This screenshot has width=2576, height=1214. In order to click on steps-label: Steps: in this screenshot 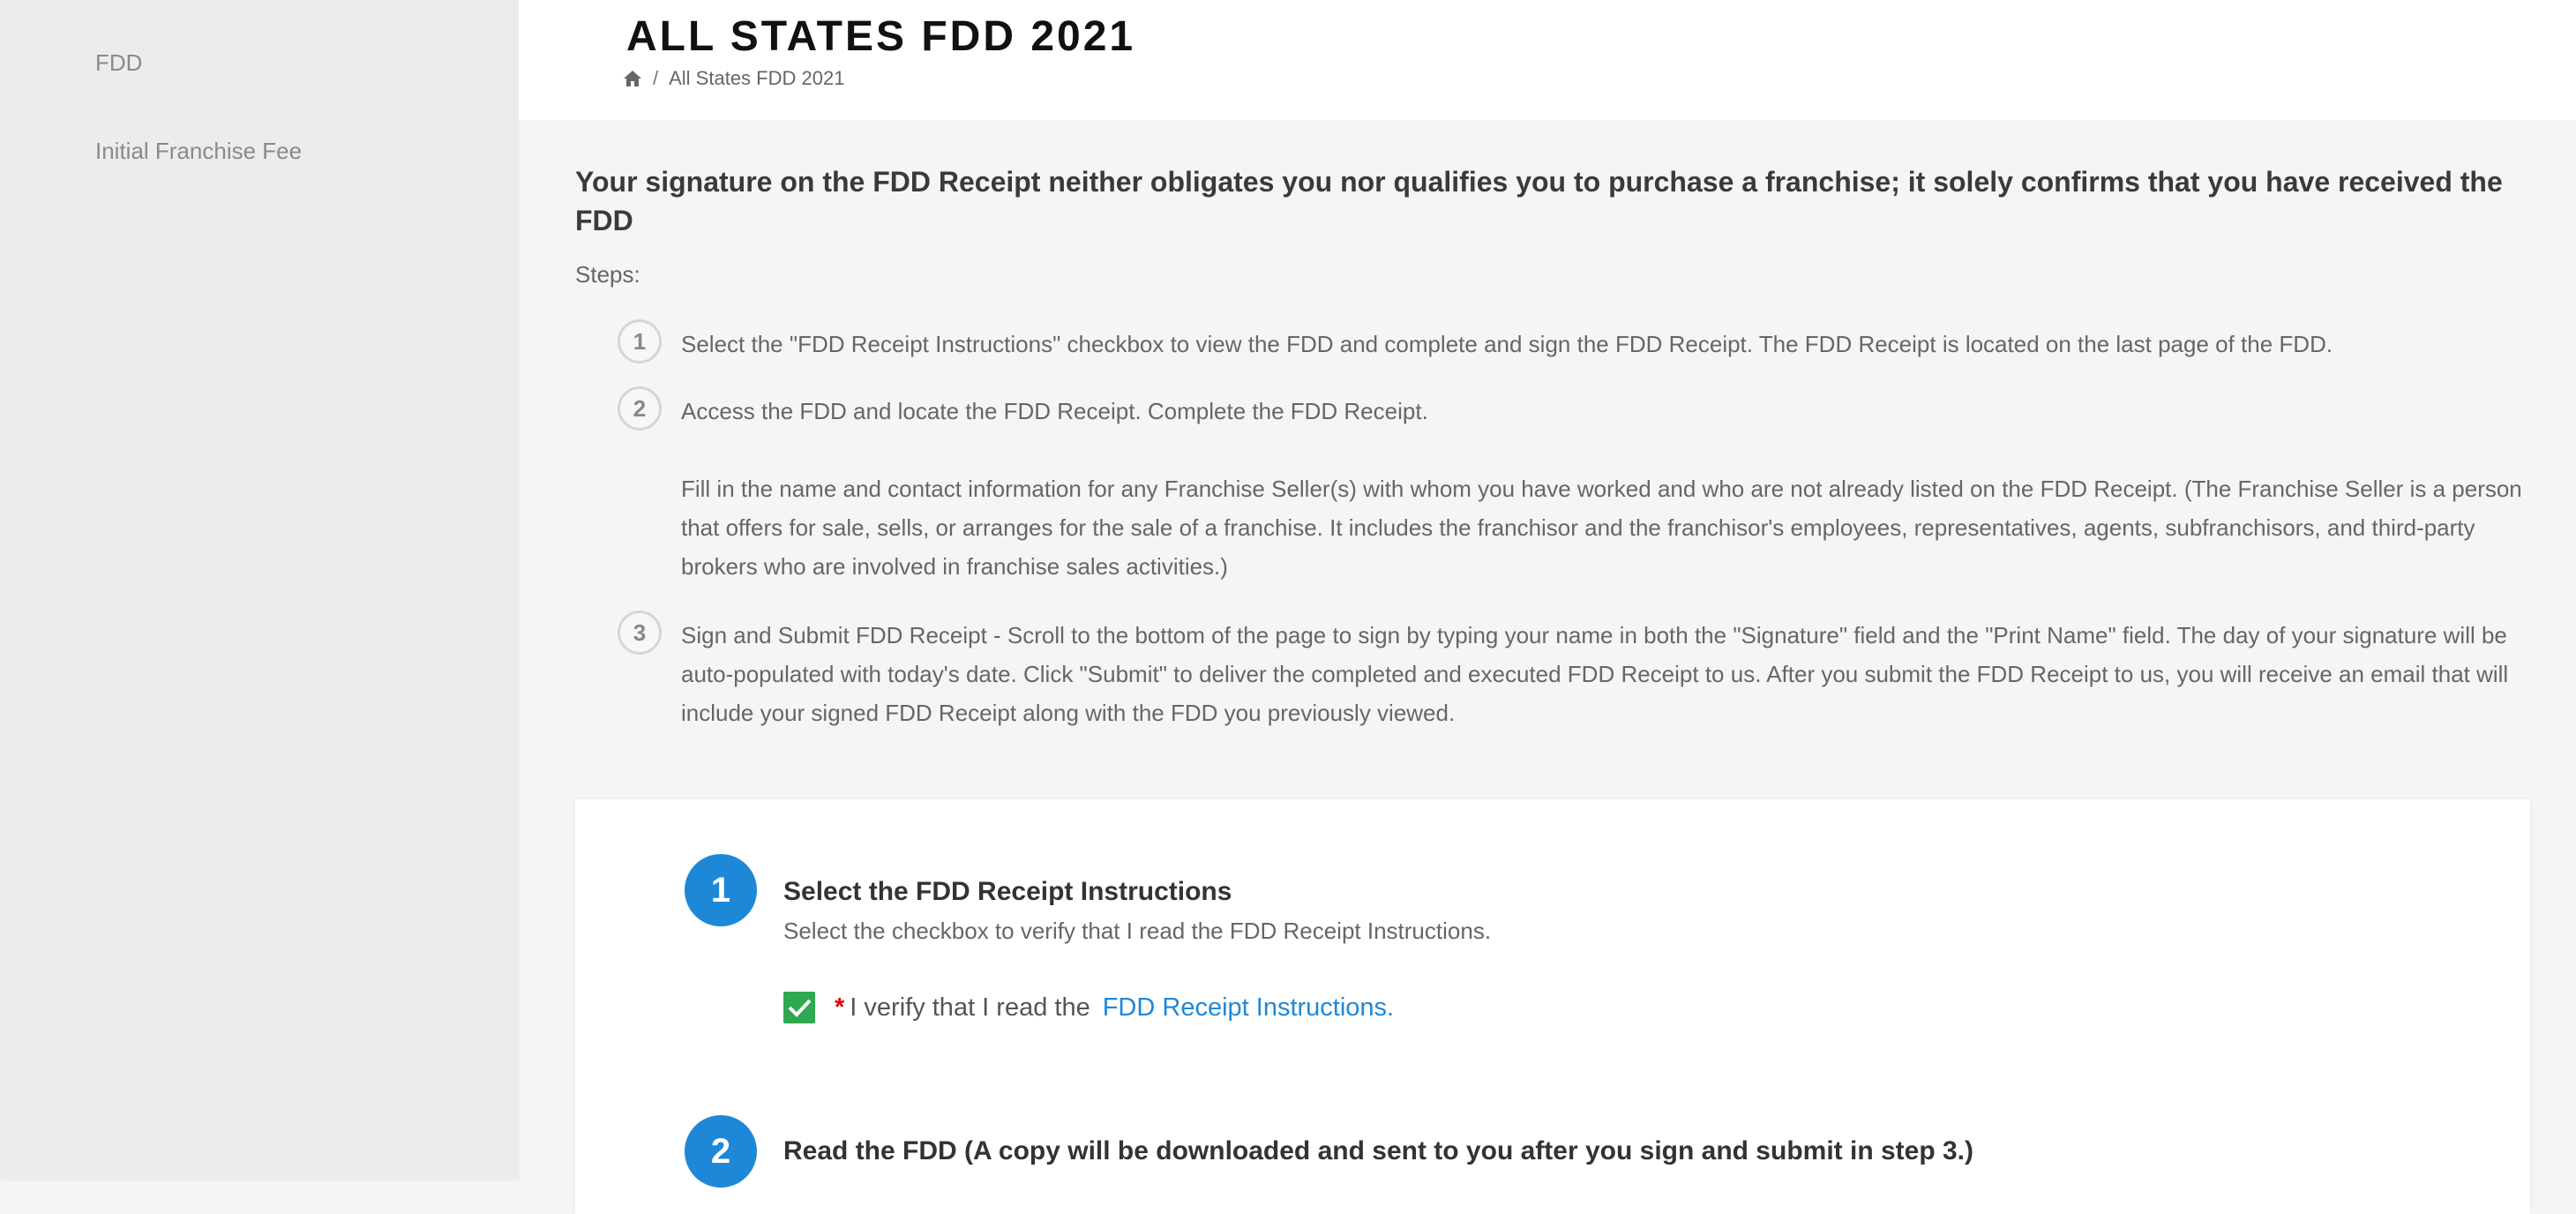, I will do `click(607, 274)`.